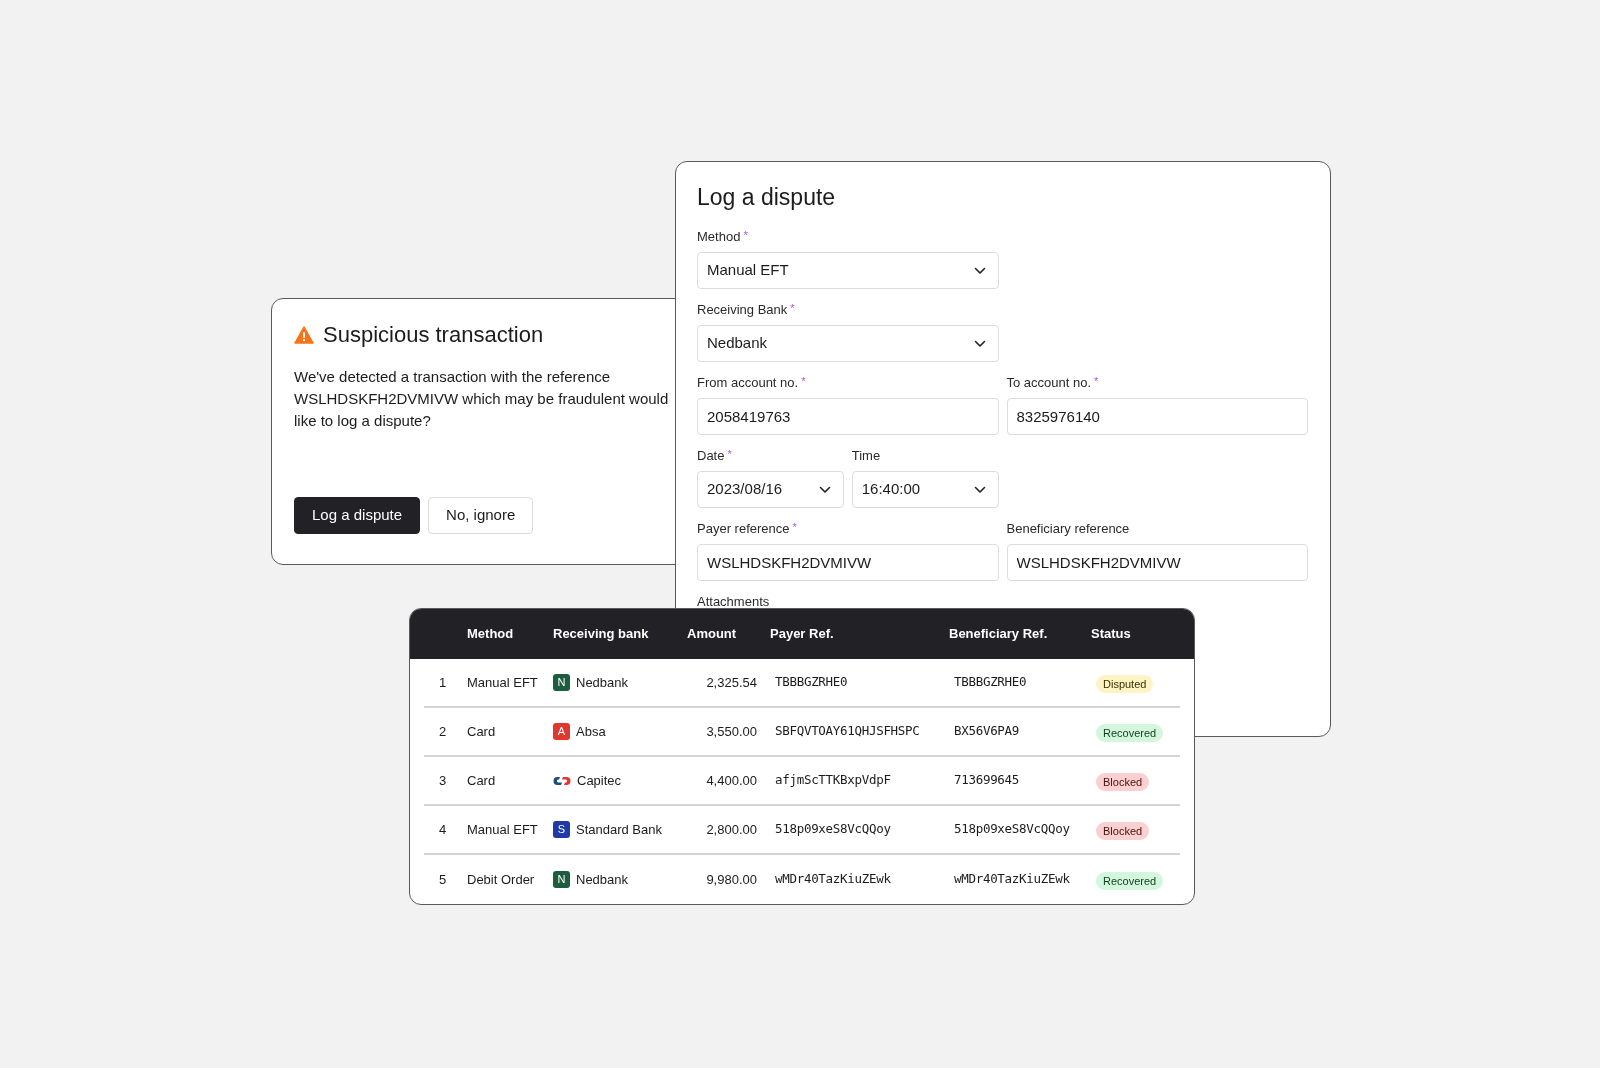 Image resolution: width=1600 pixels, height=1068 pixels. I want to click on field-label: Attachments, so click(734, 602).